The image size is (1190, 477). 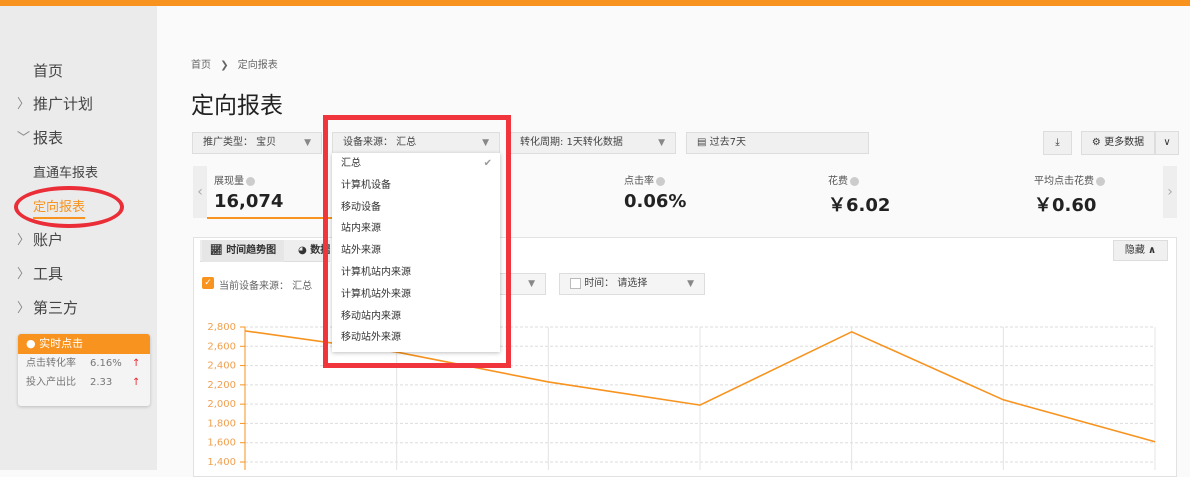 I want to click on y-tick-label: 1,800, so click(x=221, y=423).